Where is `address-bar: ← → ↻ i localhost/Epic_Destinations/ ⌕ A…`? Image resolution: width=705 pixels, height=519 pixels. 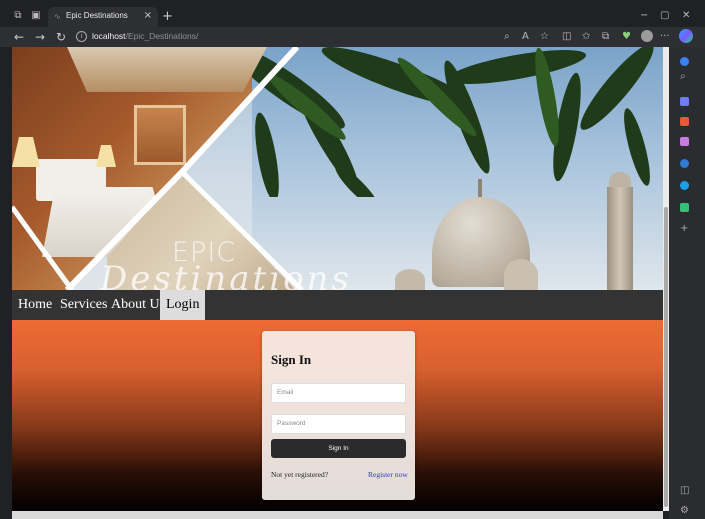 address-bar: ← → ↻ i localhost/Epic_Destinations/ ⌕ A… is located at coordinates (352, 37).